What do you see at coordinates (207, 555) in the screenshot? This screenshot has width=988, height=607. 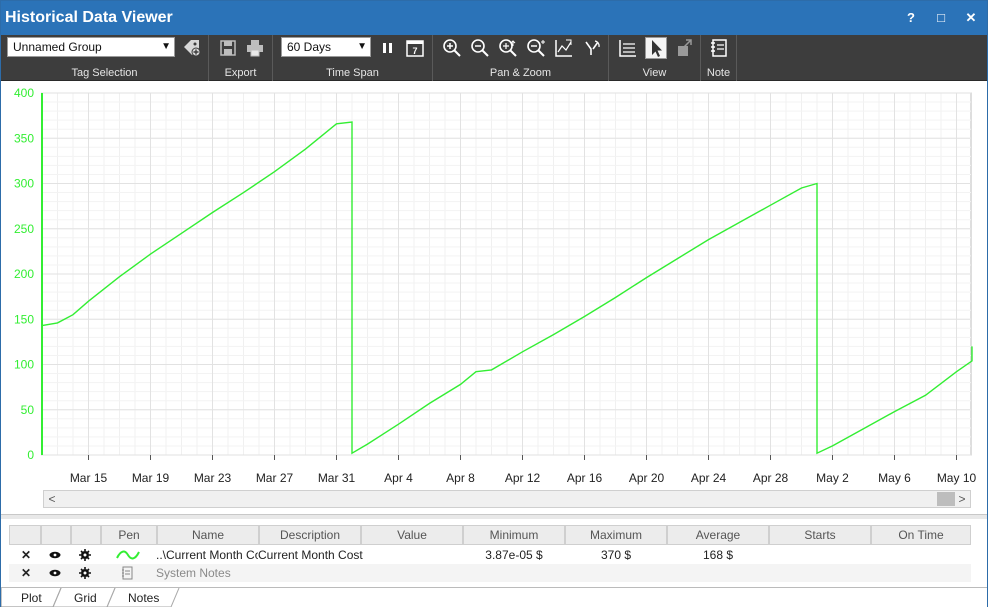 I see `pen-name: ..\Current Month Cost` at bounding box center [207, 555].